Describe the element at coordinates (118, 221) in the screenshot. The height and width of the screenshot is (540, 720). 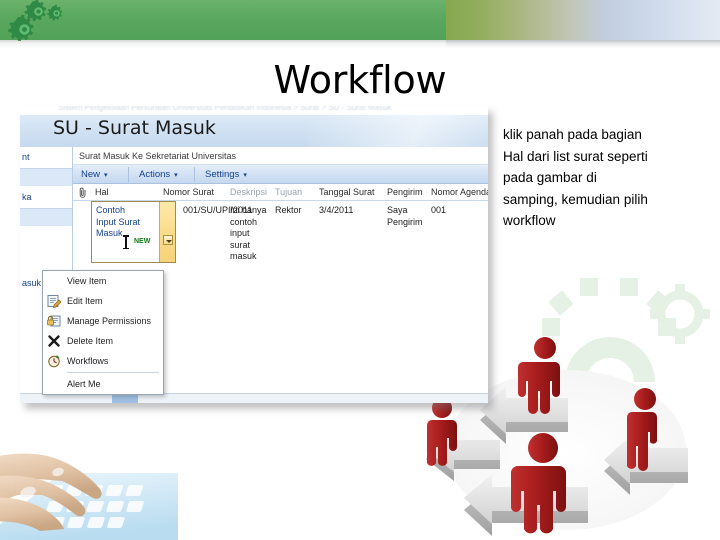
I see `hal-cell-text: Contoh Input Surat Masuk` at that location.